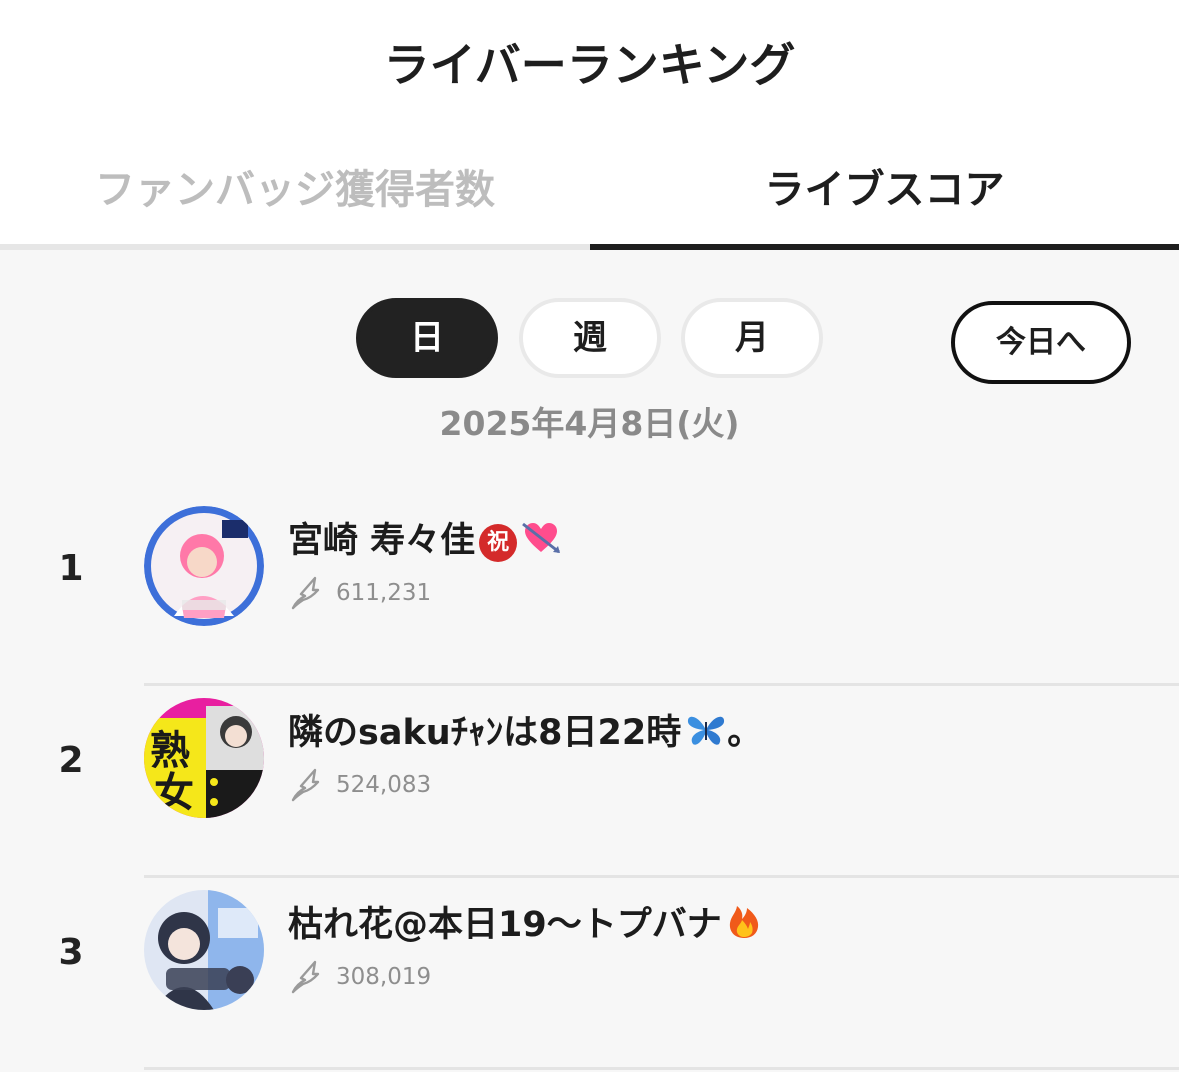  What do you see at coordinates (174, 793) in the screenshot?
I see `svg-text: 女` at bounding box center [174, 793].